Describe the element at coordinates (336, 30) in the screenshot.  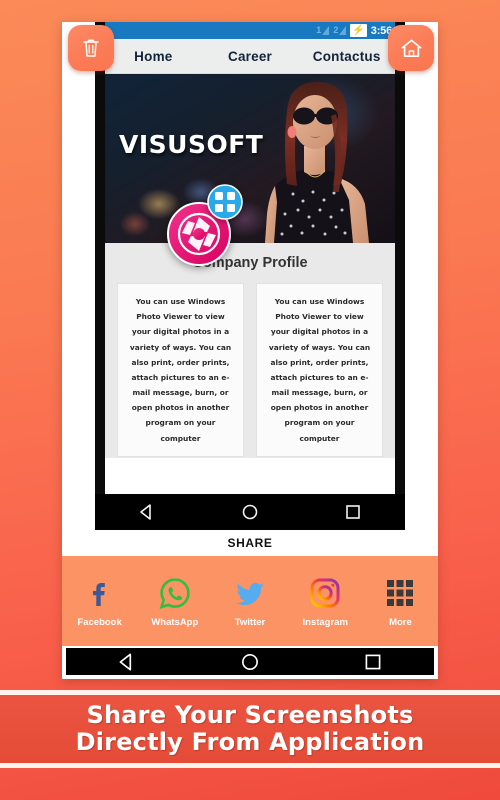
I see `sim2-label: 2` at that location.